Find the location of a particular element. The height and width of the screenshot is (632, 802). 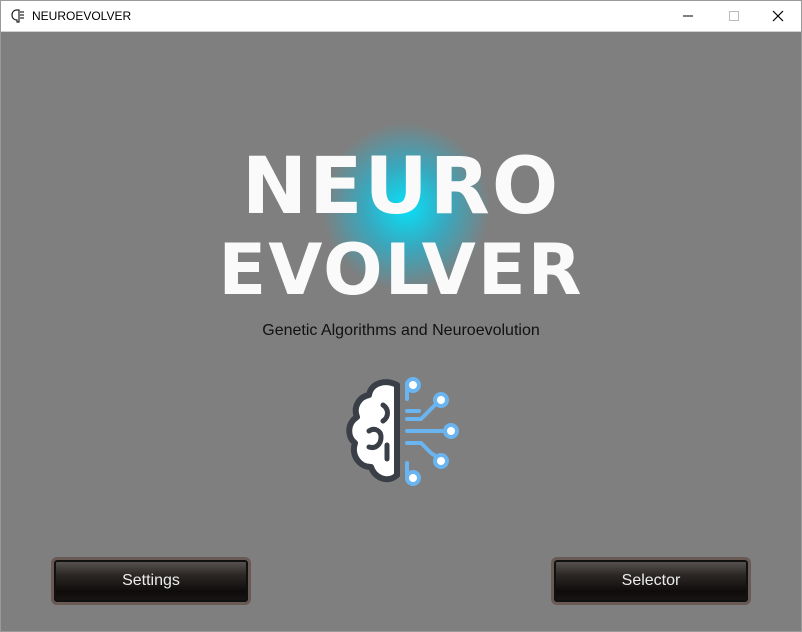

minimize-button is located at coordinates (688, 16).